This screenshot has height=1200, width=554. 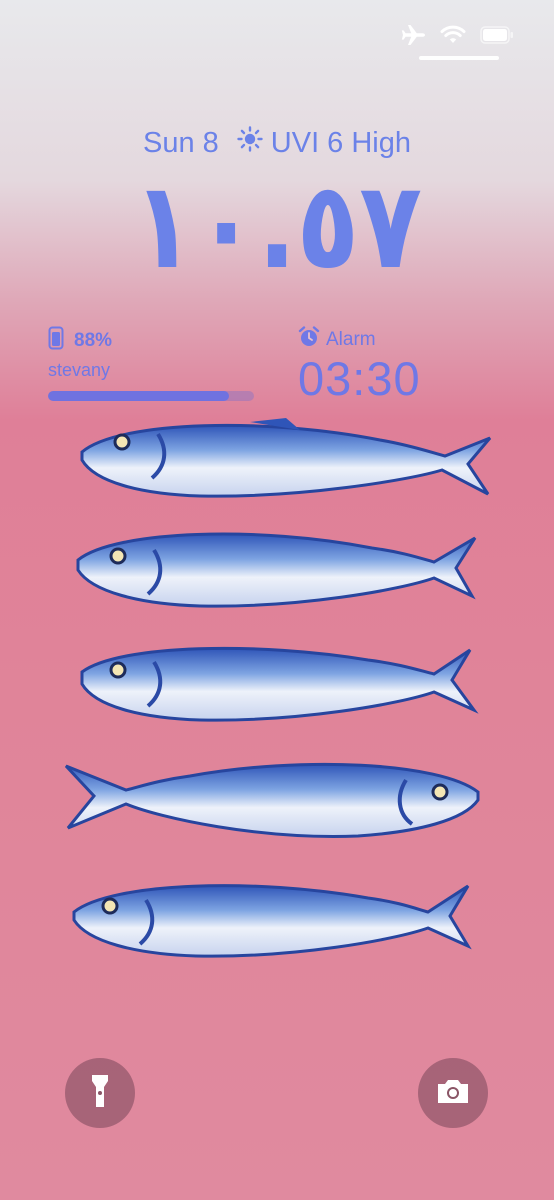 What do you see at coordinates (180, 142) in the screenshot?
I see `date-text: Sun 8` at bounding box center [180, 142].